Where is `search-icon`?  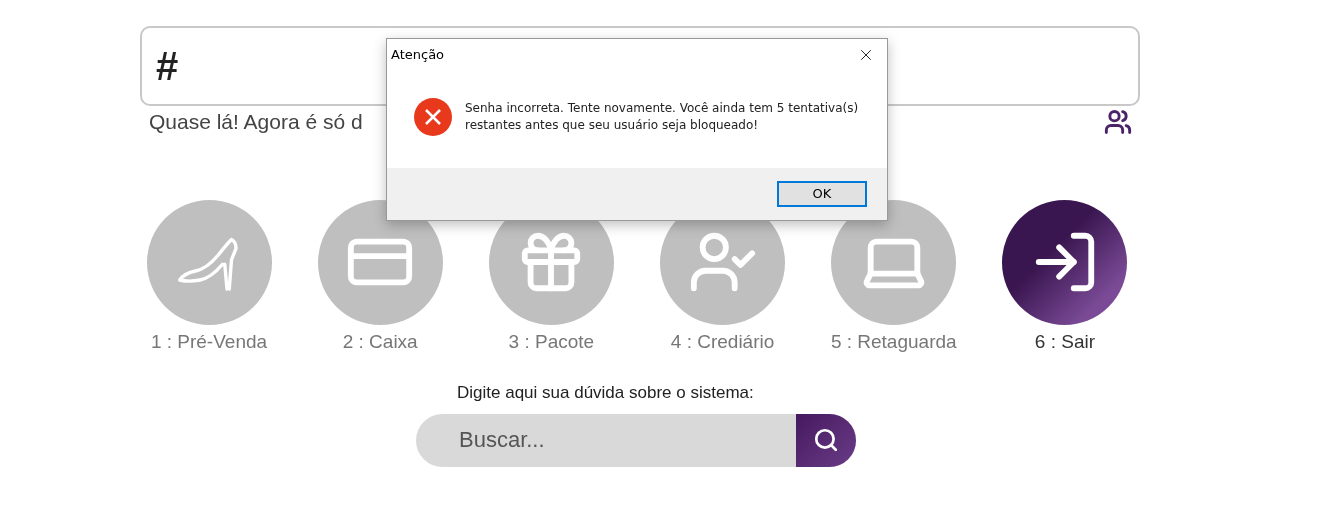 search-icon is located at coordinates (826, 440).